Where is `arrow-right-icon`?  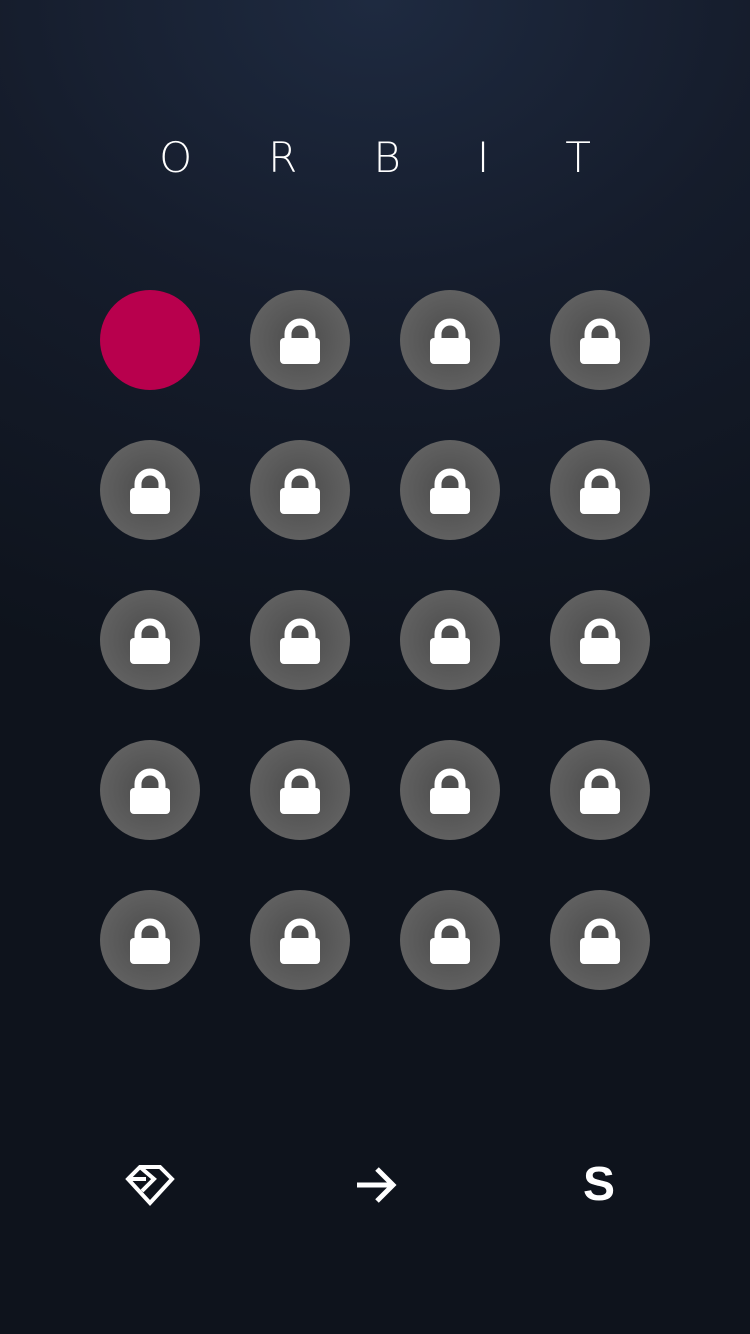 arrow-right-icon is located at coordinates (377, 1185).